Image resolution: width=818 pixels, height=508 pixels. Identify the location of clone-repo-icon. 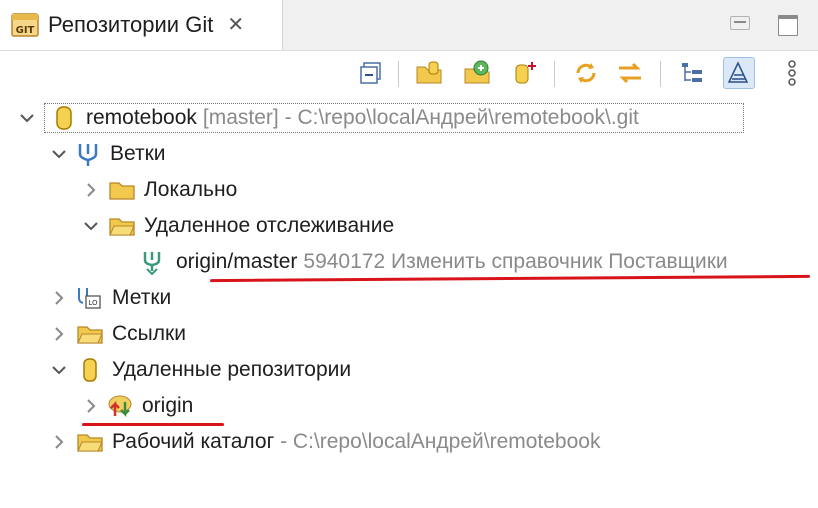
(478, 73).